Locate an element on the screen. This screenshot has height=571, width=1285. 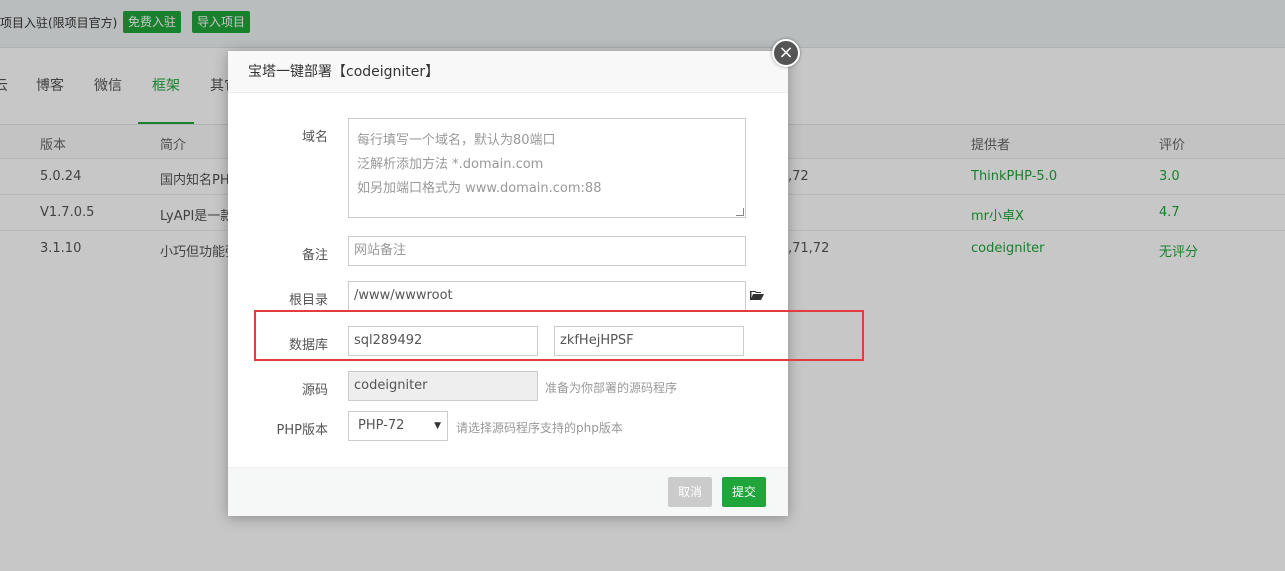
resize-handle-icon is located at coordinates (740, 212).